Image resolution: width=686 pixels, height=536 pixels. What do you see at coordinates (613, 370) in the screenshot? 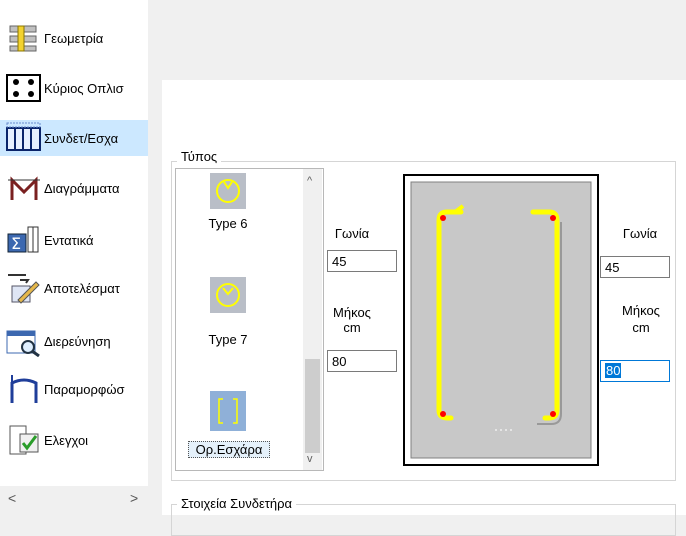
I see `selected-text: 80` at bounding box center [613, 370].